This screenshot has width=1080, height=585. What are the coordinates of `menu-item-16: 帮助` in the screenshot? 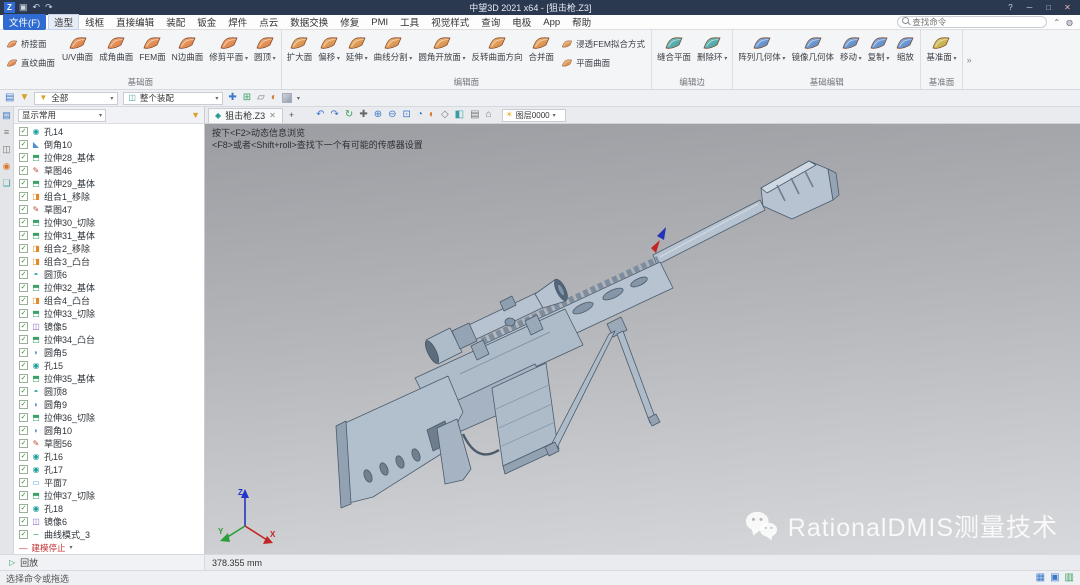 It's located at (581, 22).